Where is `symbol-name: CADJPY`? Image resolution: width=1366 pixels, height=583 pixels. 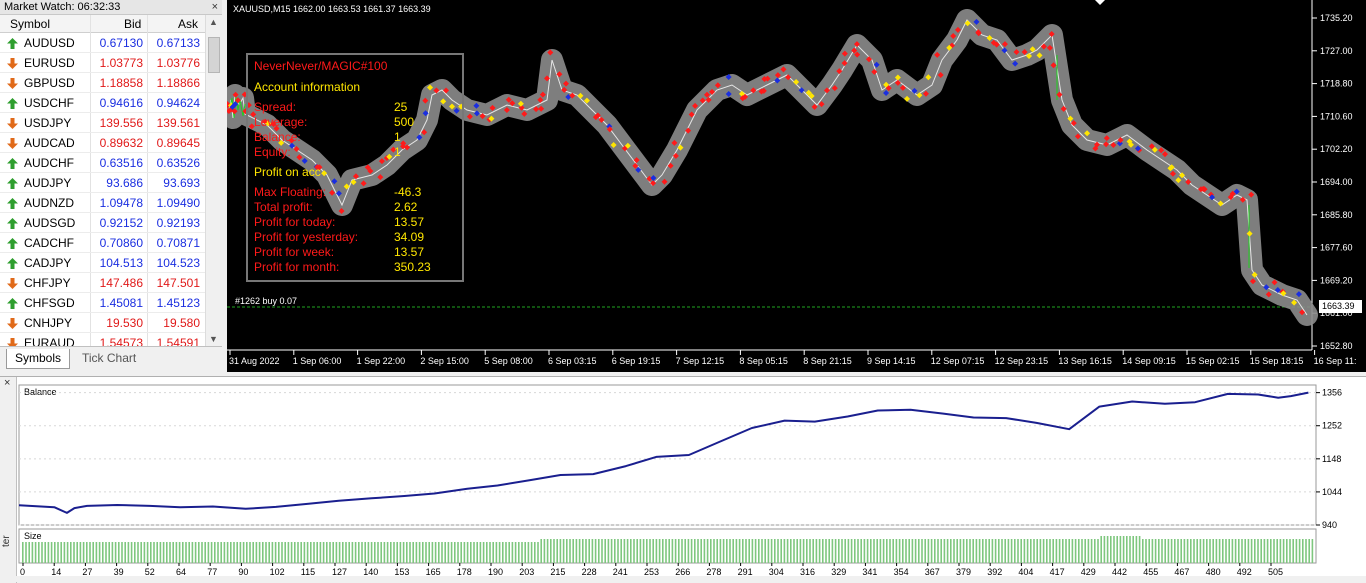
symbol-name: CADJPY is located at coordinates (48, 263).